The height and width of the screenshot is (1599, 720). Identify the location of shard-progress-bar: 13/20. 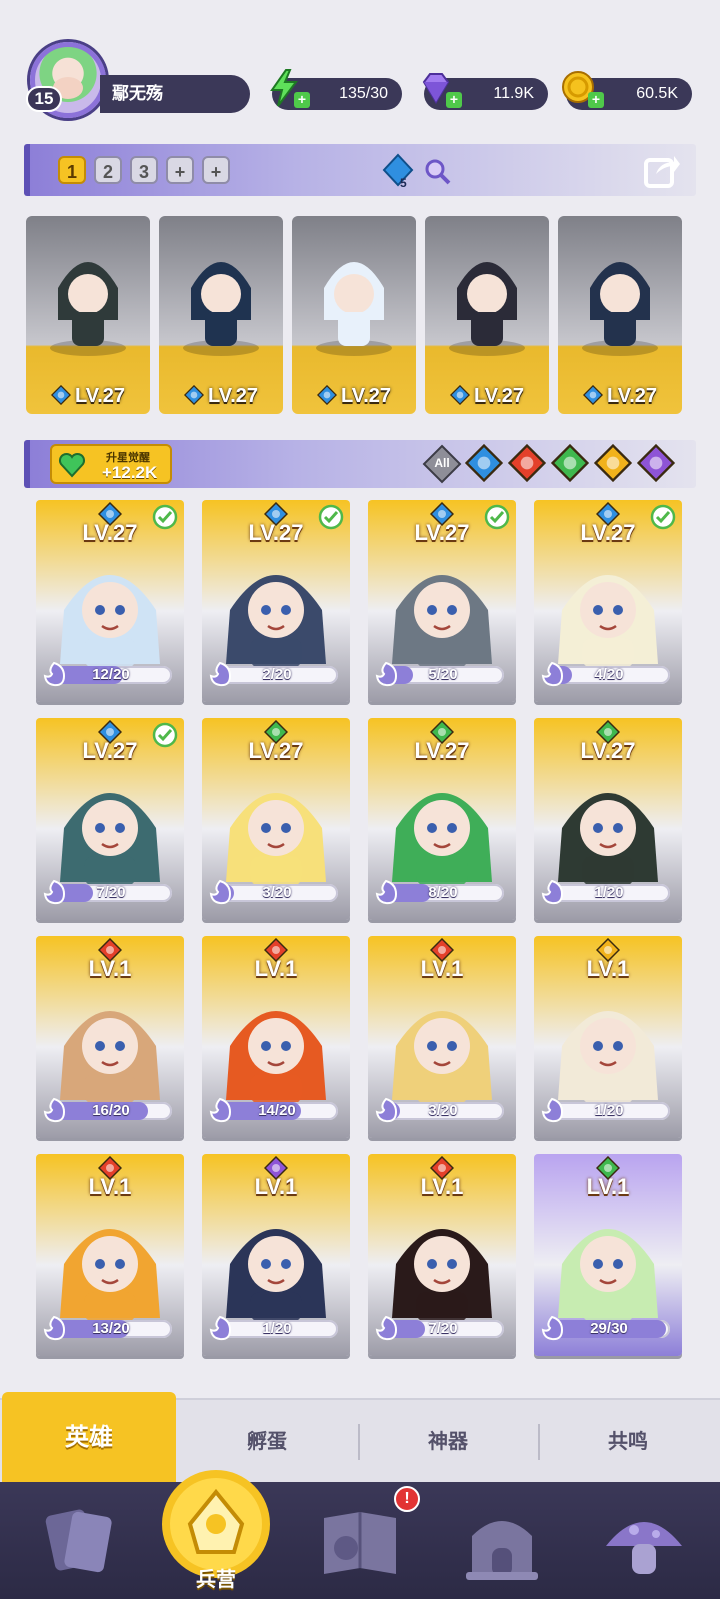
(111, 1329).